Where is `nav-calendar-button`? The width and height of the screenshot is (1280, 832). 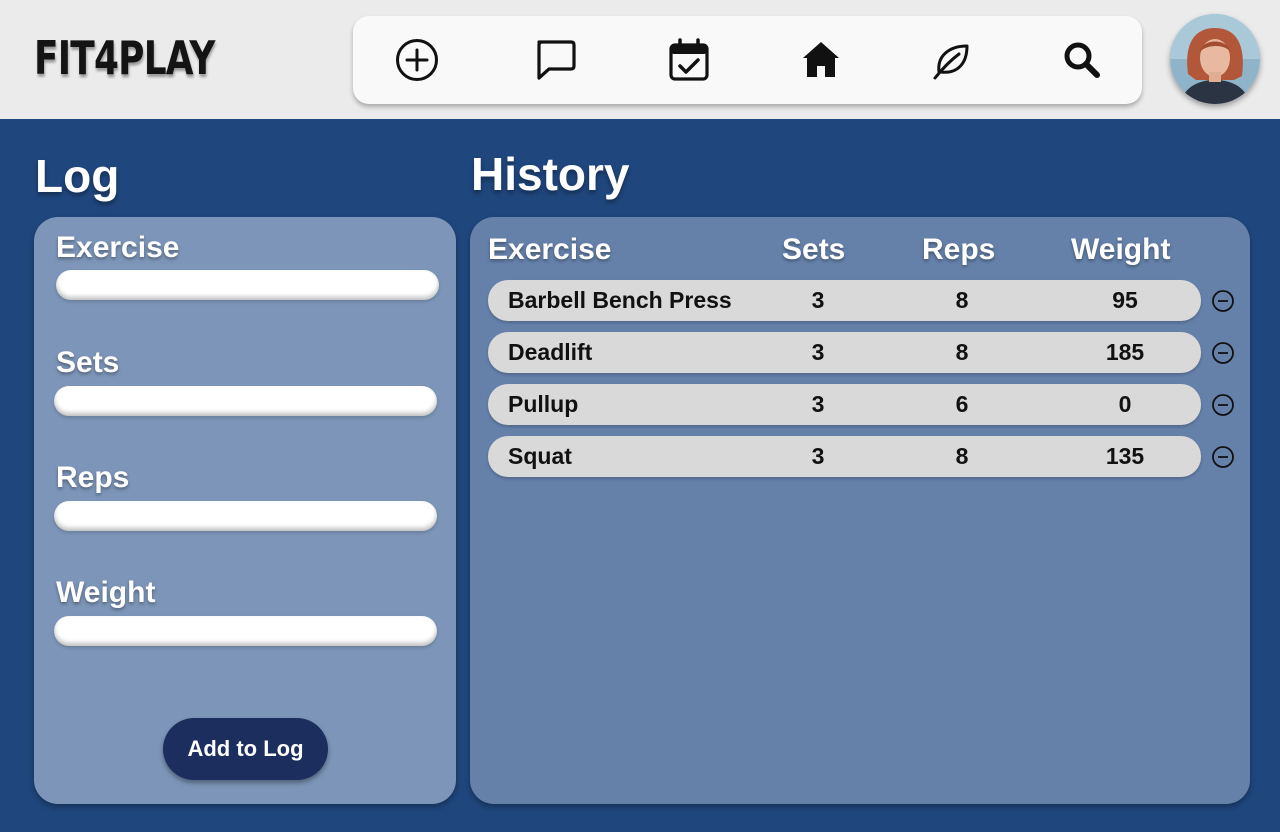
nav-calendar-button is located at coordinates (689, 60).